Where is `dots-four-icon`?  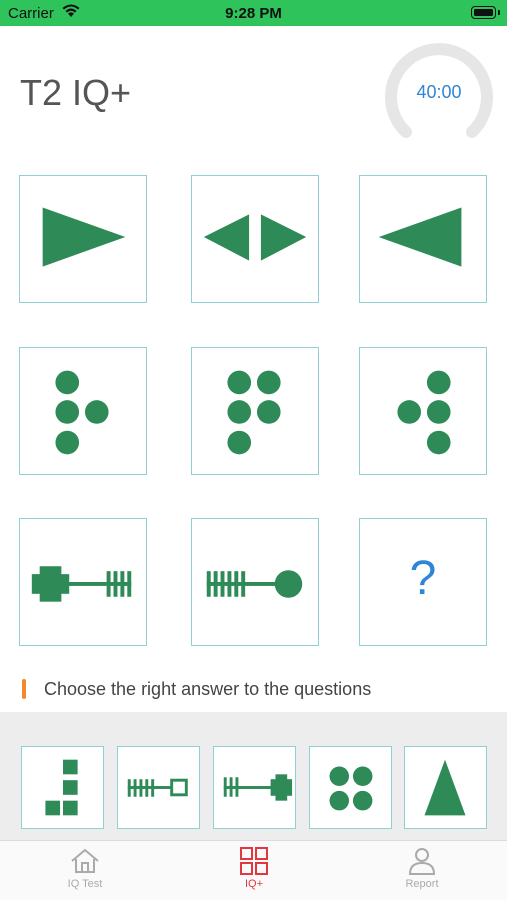 dots-four-icon is located at coordinates (82, 412).